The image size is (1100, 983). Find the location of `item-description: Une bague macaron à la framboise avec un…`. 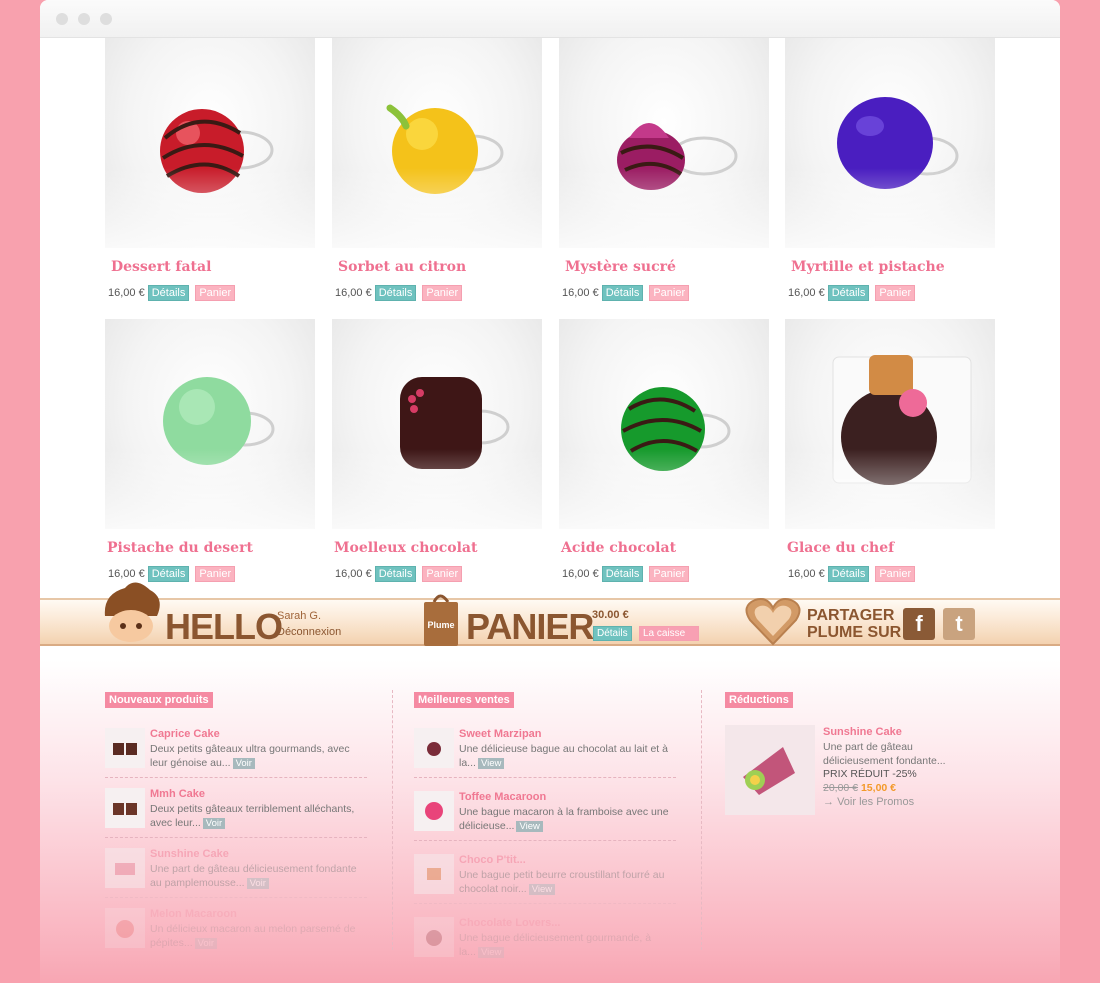

item-description: Une bague macaron à la framboise avec un… is located at coordinates (564, 819).